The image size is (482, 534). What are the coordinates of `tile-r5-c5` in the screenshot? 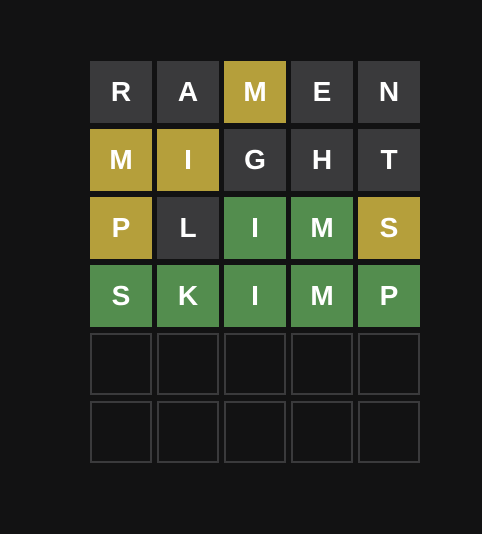 It's located at (389, 364).